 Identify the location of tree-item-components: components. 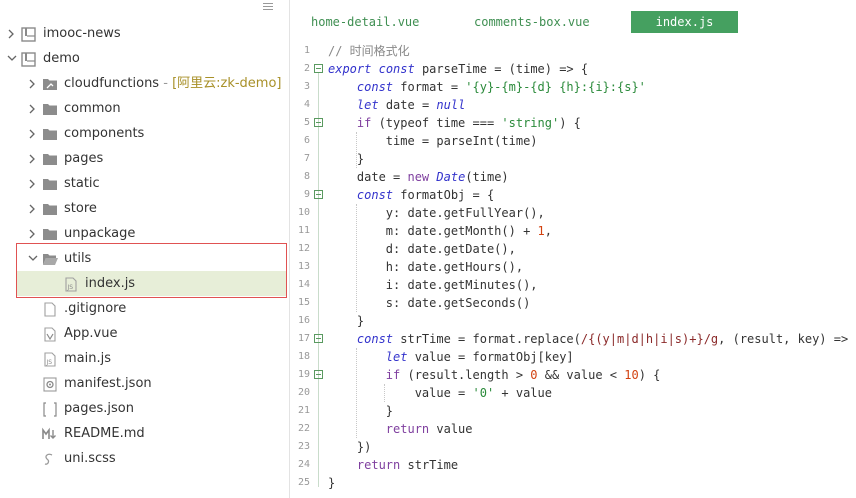
(142, 133).